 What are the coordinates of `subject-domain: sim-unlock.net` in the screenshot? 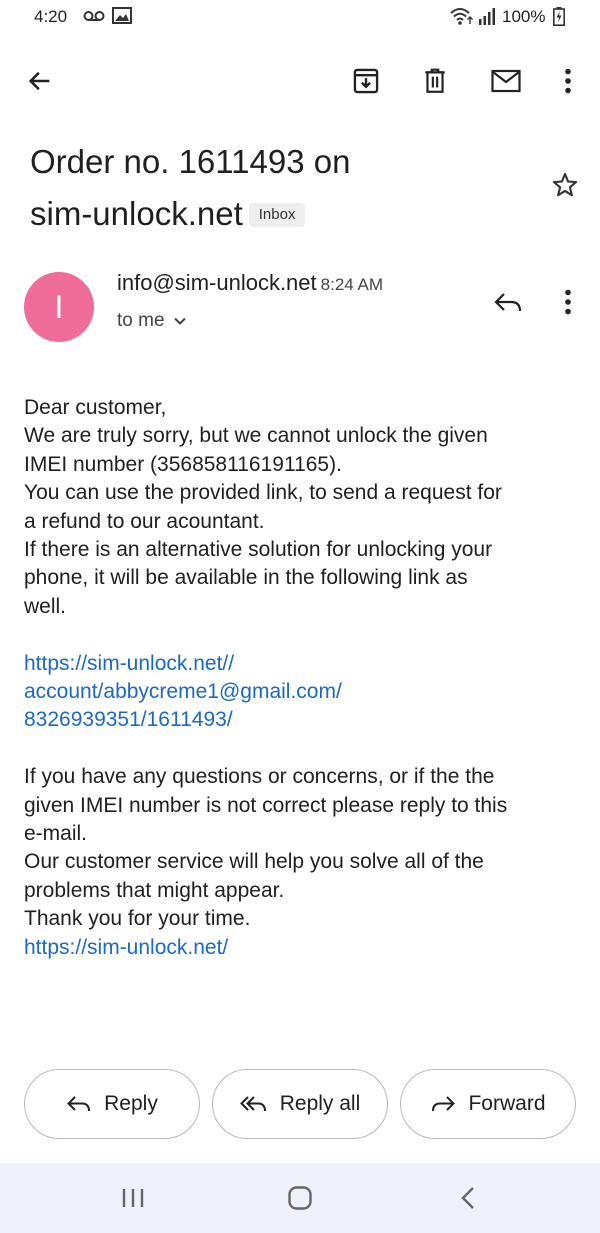 It's located at (136, 213).